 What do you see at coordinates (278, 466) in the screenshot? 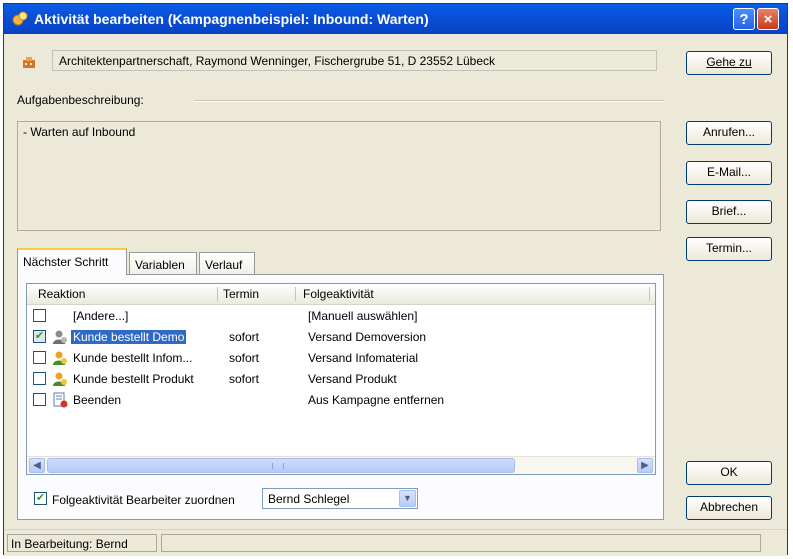
I see `grip-icon` at bounding box center [278, 466].